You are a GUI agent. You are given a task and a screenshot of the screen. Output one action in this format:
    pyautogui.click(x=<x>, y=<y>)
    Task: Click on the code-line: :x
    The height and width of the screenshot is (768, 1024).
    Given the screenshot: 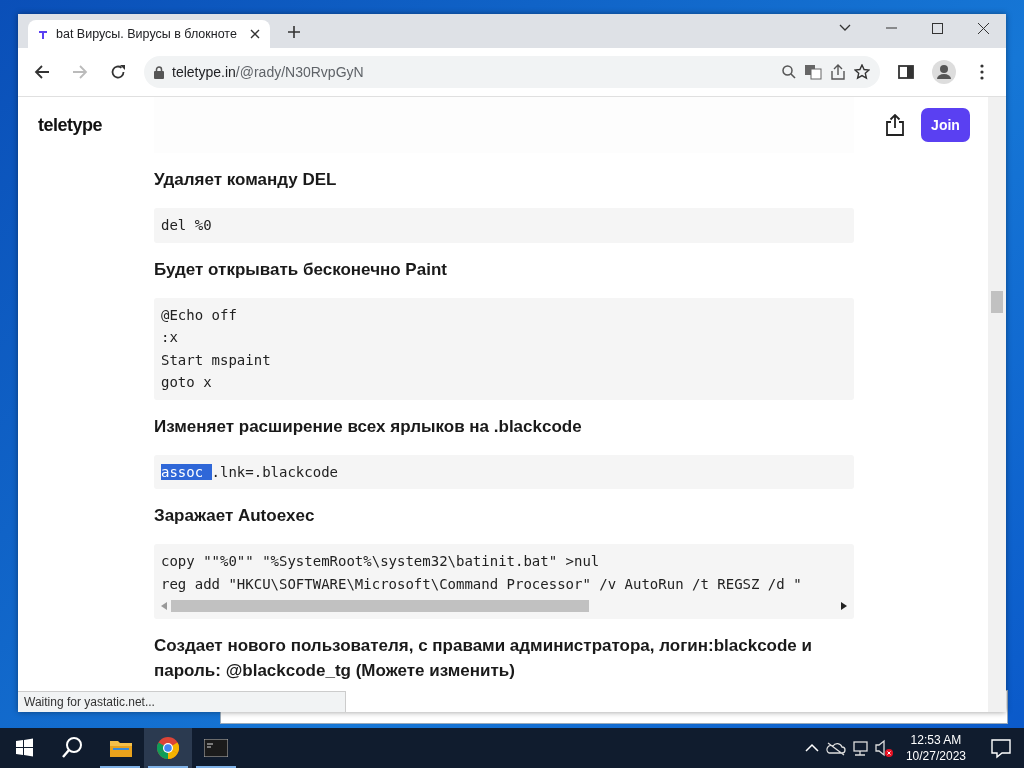 What is the action you would take?
    pyautogui.click(x=170, y=337)
    